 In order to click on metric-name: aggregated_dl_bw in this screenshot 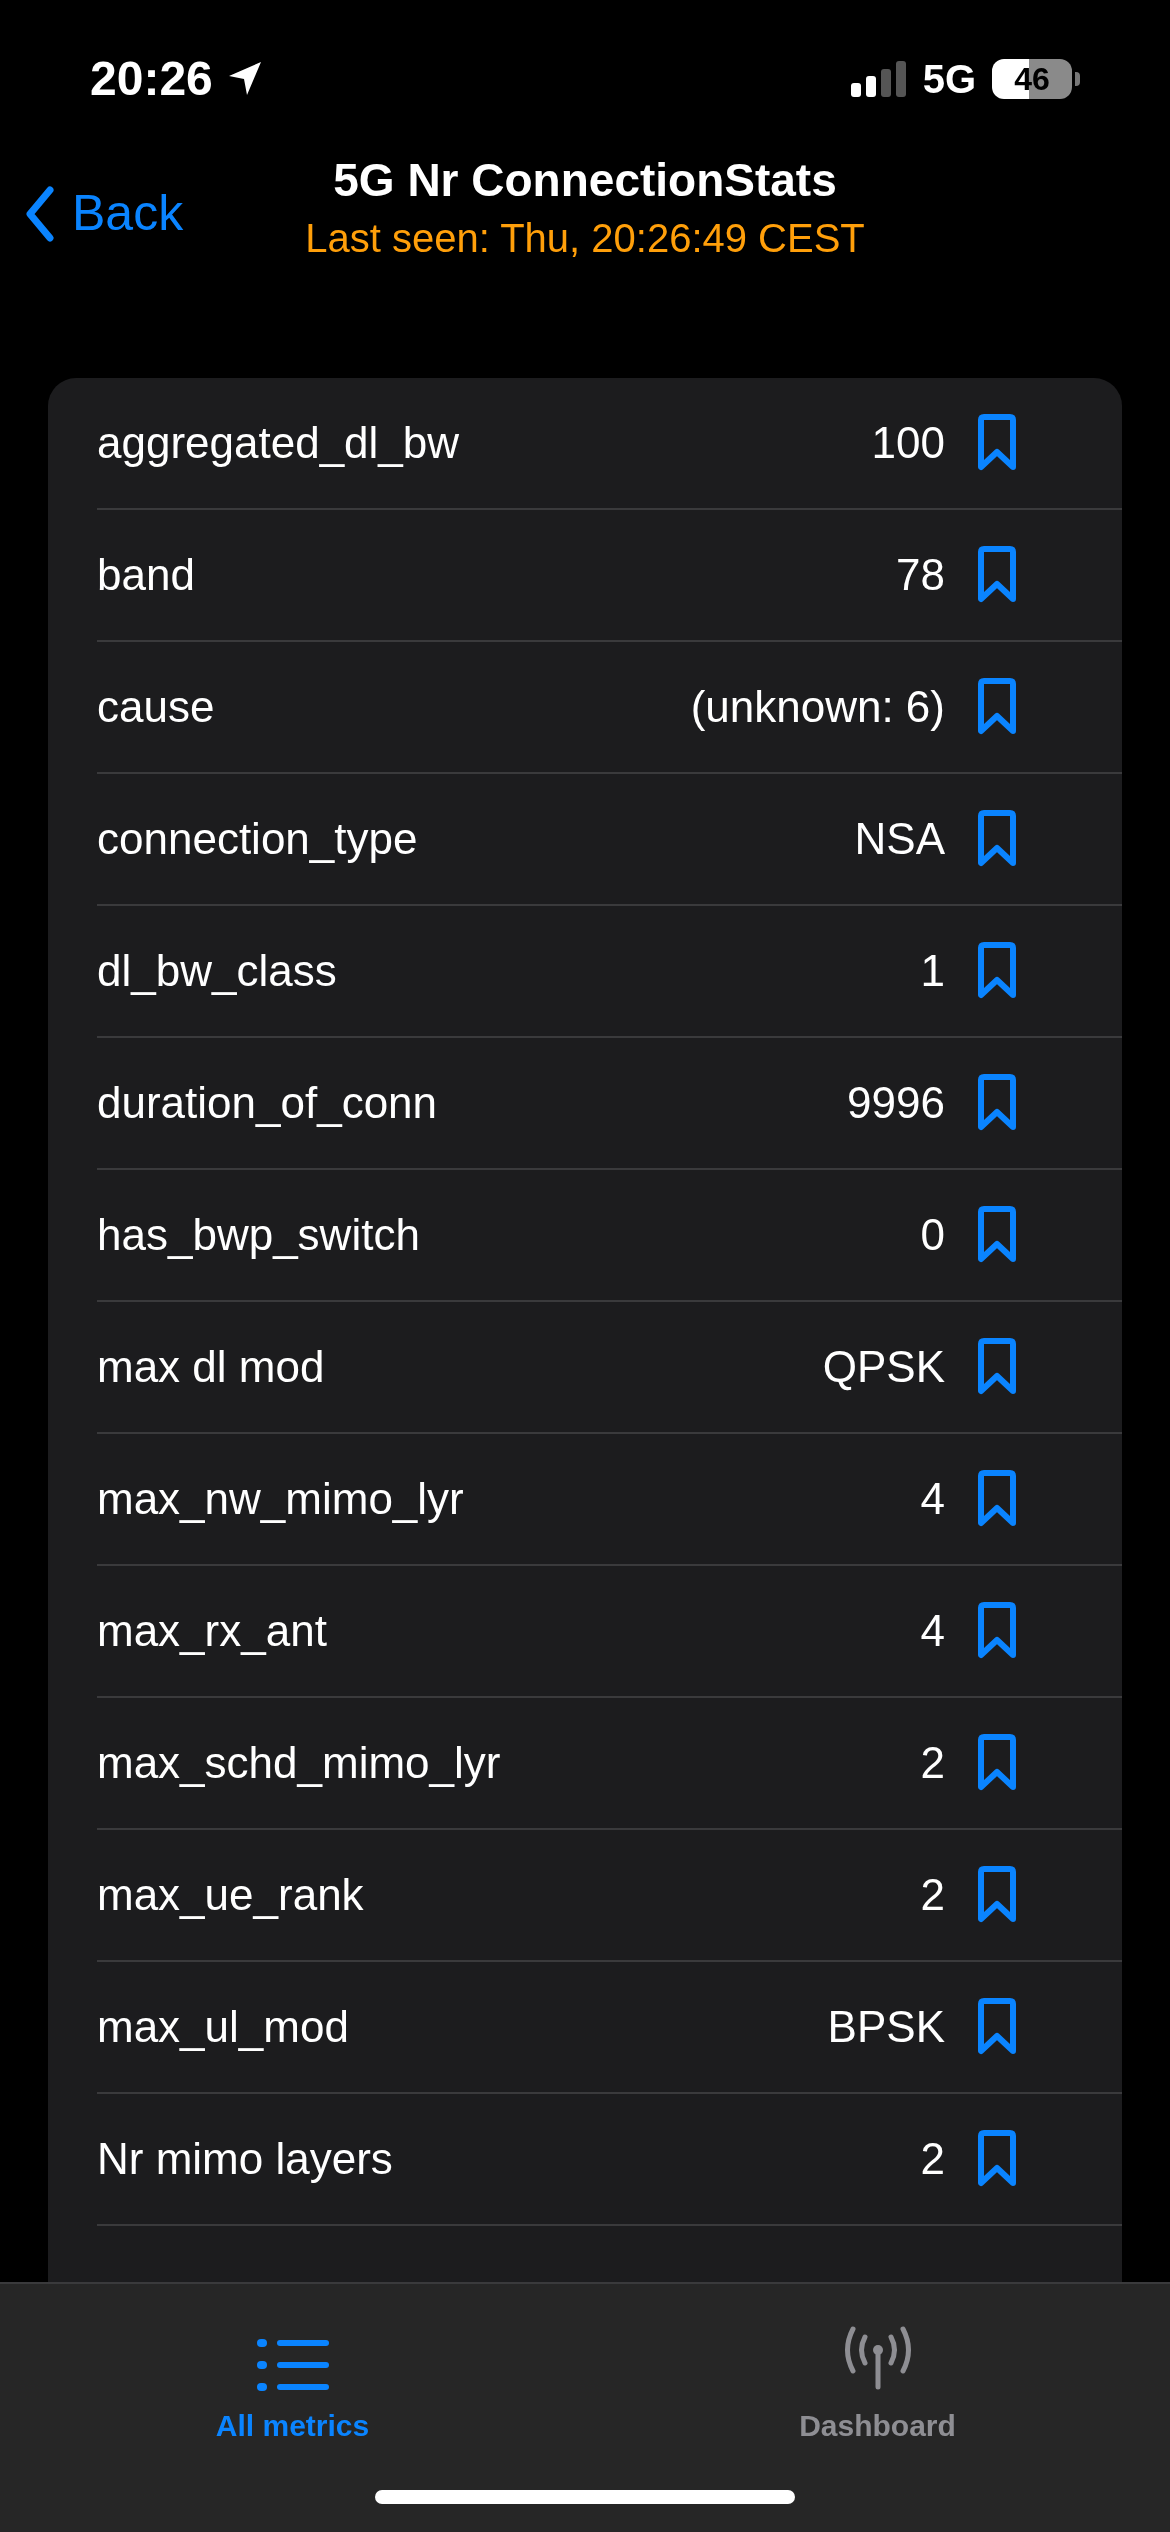, I will do `click(279, 443)`.